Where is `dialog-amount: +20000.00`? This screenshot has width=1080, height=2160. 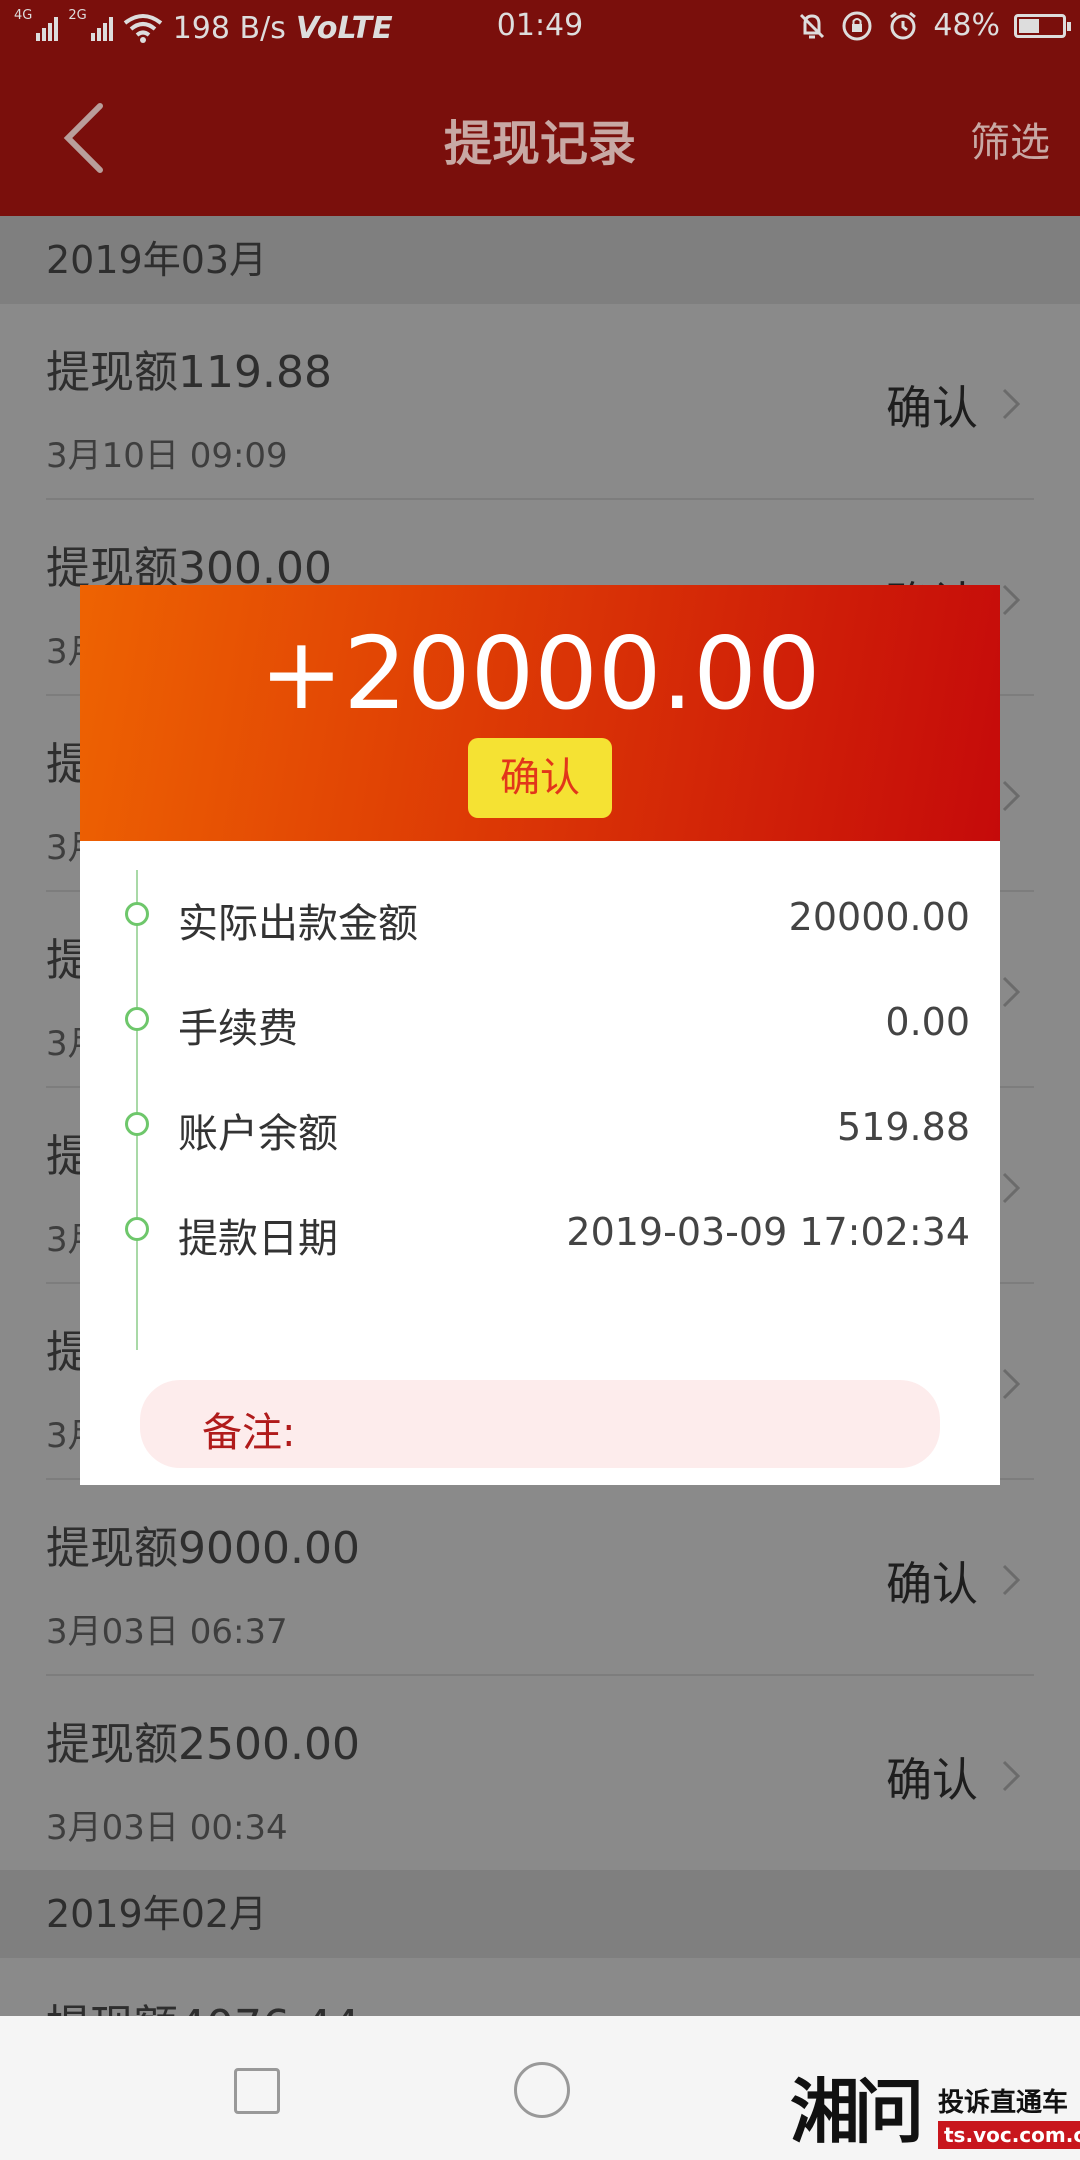 dialog-amount: +20000.00 is located at coordinates (540, 673).